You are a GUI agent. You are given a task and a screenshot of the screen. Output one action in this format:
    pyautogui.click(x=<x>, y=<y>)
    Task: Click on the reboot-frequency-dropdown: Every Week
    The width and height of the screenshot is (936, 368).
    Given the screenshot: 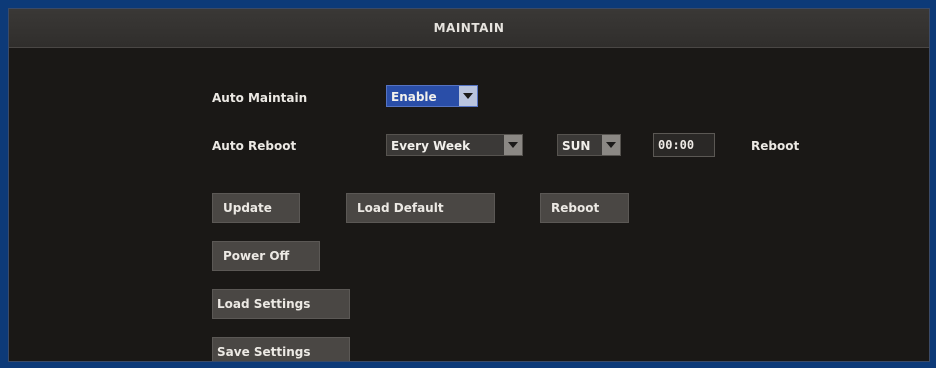 What is the action you would take?
    pyautogui.click(x=454, y=145)
    